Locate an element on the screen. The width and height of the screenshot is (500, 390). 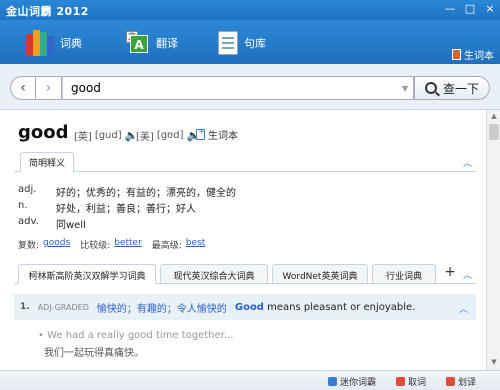
us-phonetic: [gʊd] is located at coordinates (170, 135).